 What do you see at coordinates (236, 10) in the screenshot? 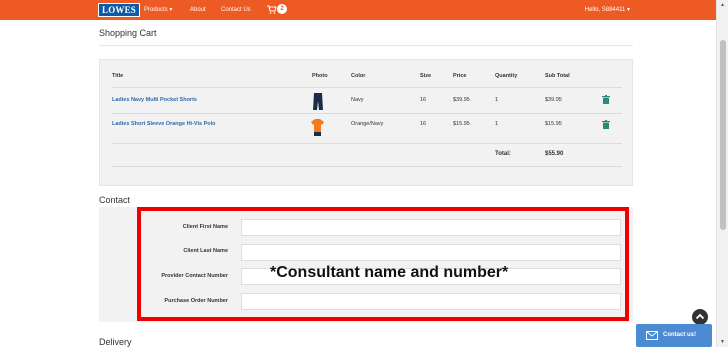
I see `nav-contact-link: Contact Us` at bounding box center [236, 10].